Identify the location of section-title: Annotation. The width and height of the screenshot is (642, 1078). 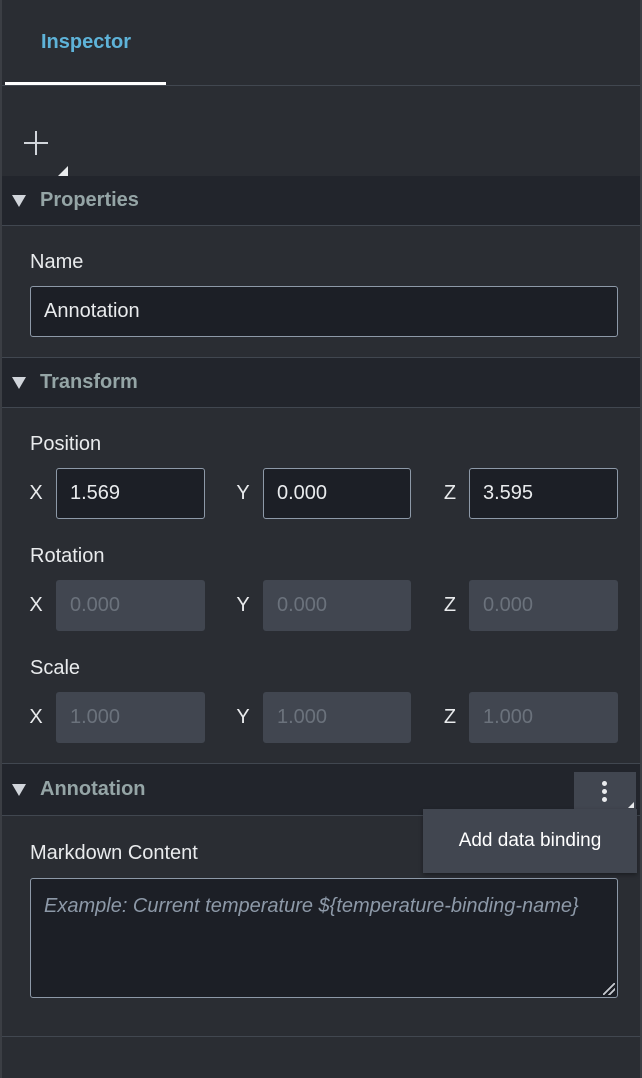
(93, 789).